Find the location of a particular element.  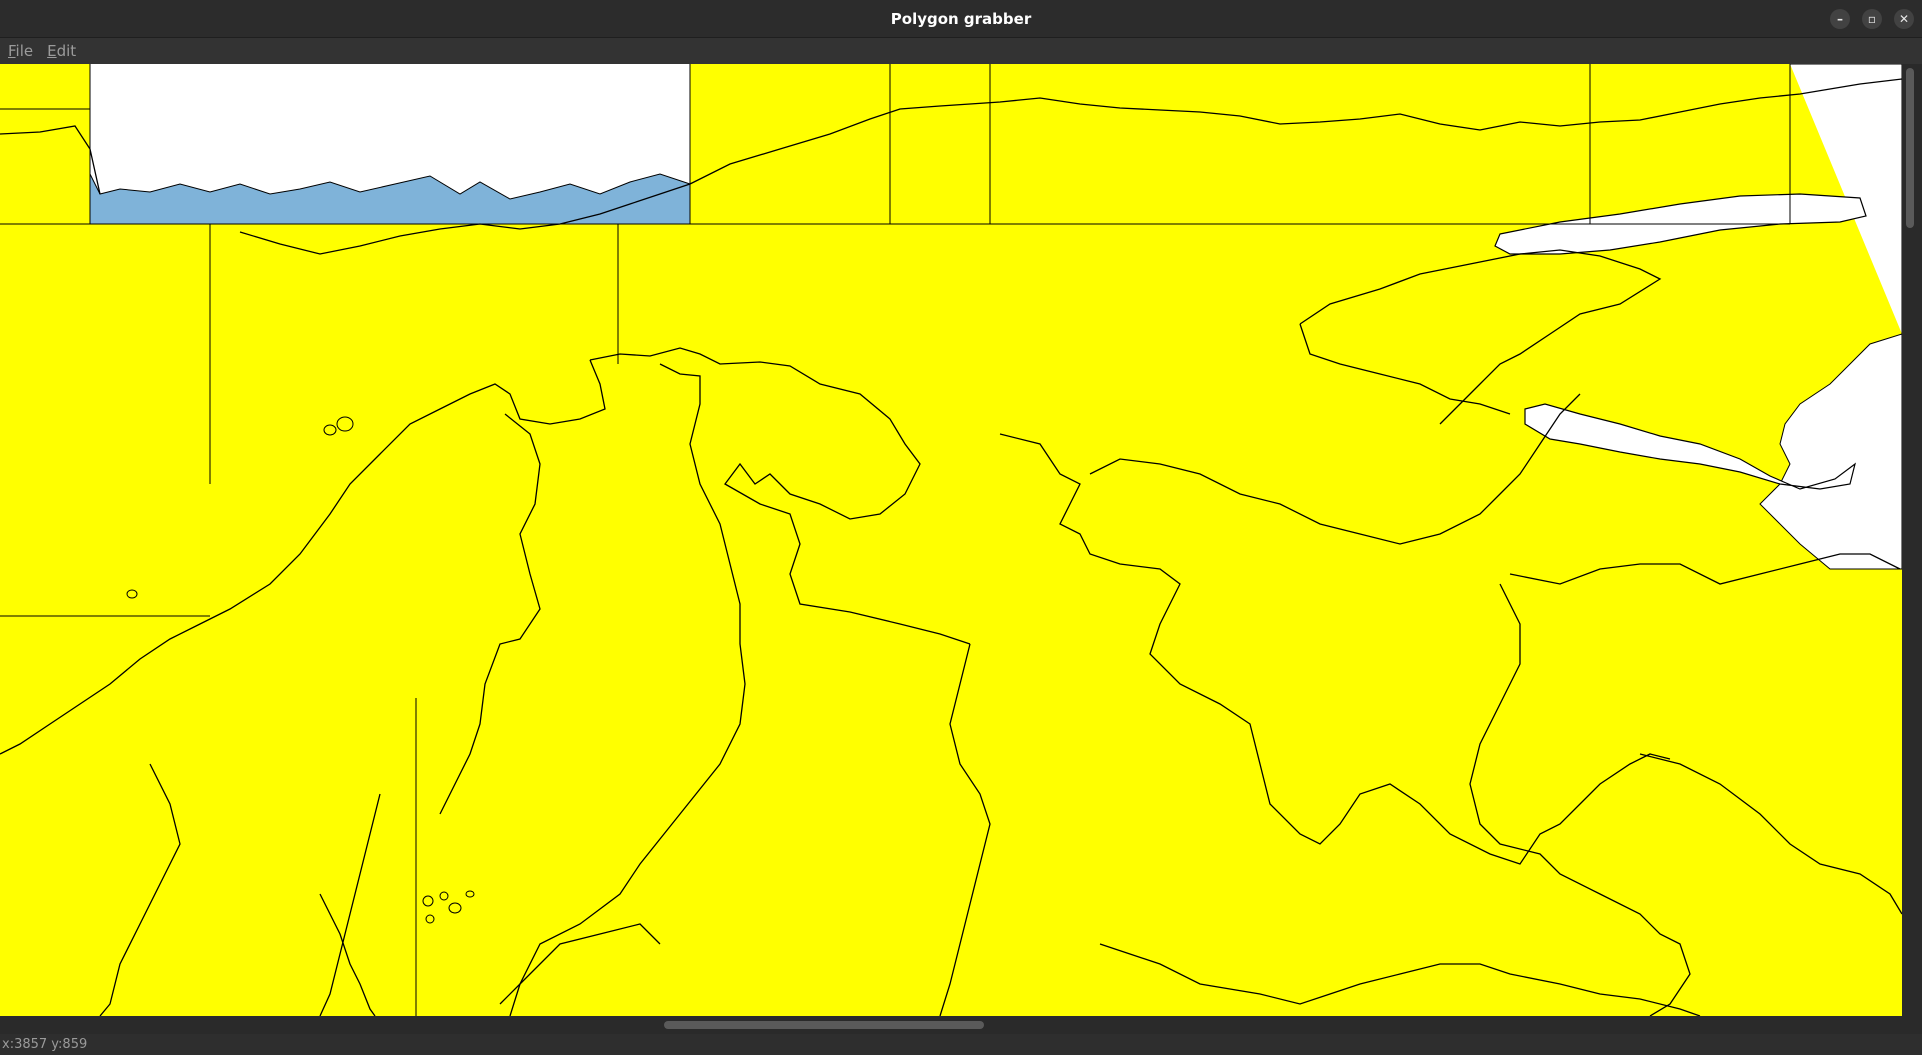

window-titlebar: Polygon grabber – ▫ ✕ is located at coordinates (961, 19).